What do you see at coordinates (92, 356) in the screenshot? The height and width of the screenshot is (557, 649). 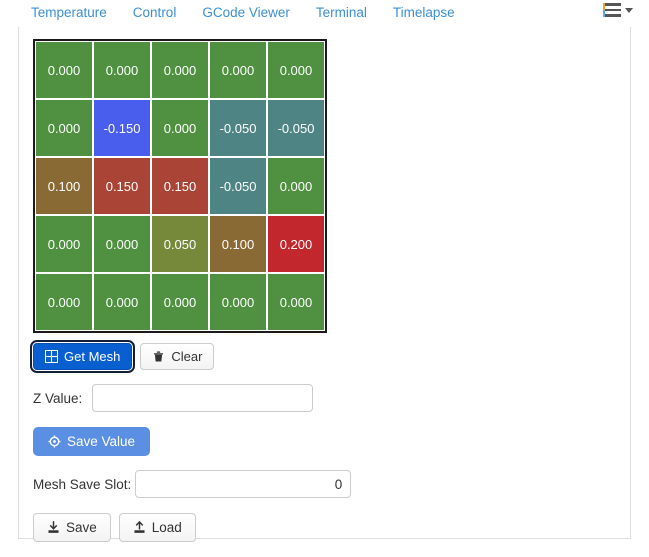 I see `get-mesh-label: Get Mesh` at bounding box center [92, 356].